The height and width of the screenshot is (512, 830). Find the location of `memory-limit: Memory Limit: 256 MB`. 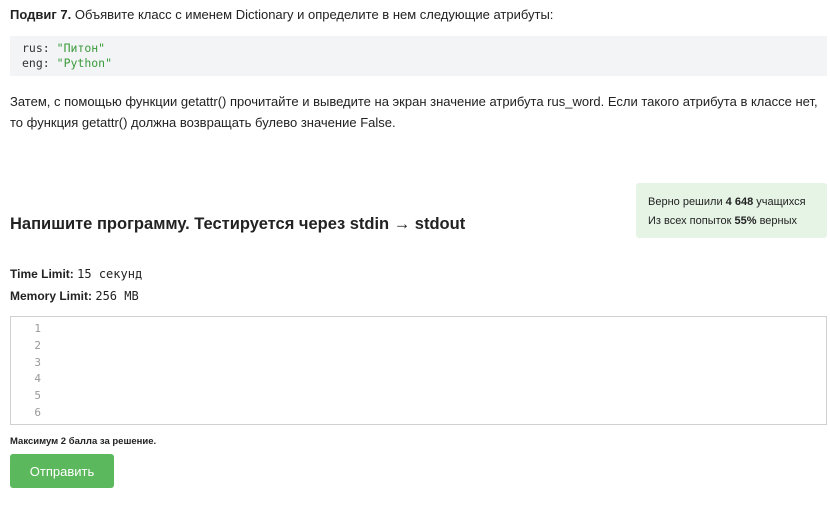

memory-limit: Memory Limit: 256 MB is located at coordinates (76, 296).